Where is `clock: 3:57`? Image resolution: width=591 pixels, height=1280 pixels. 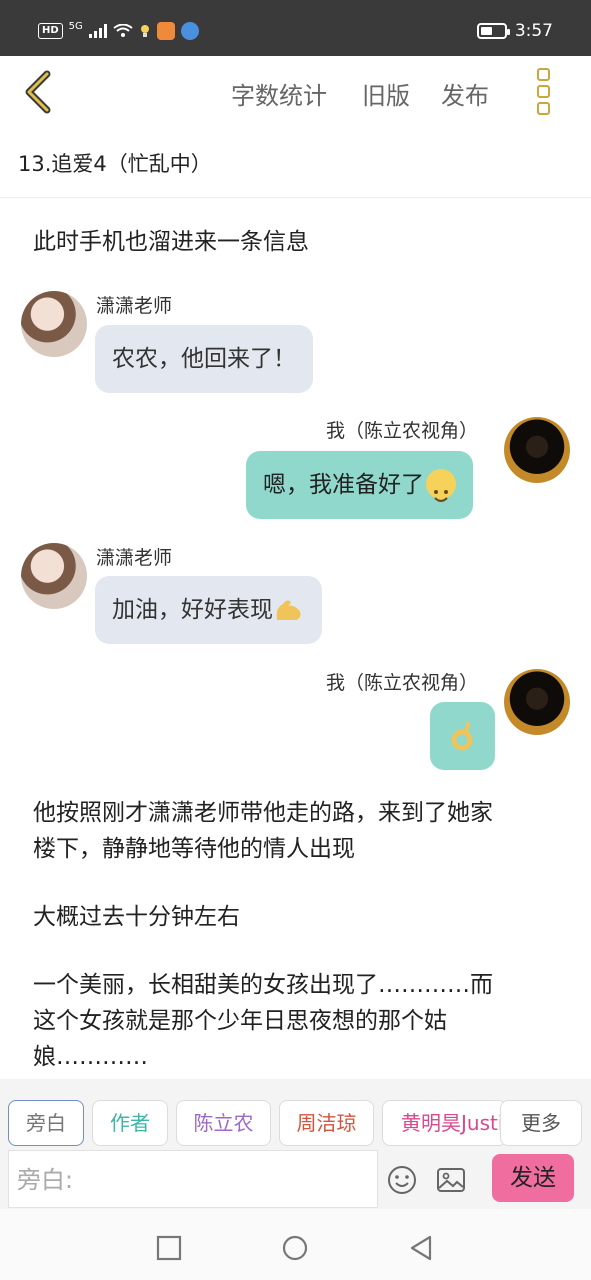
clock: 3:57 is located at coordinates (533, 31).